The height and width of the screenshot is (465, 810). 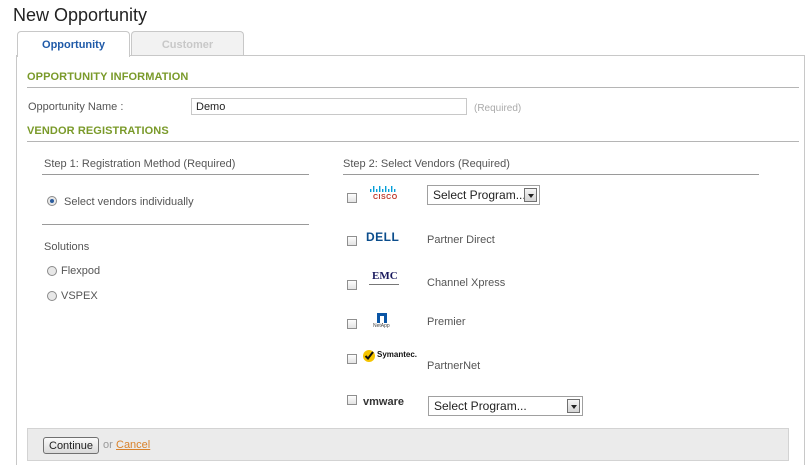 I want to click on emc-program-label: Channel Xpress, so click(x=466, y=283).